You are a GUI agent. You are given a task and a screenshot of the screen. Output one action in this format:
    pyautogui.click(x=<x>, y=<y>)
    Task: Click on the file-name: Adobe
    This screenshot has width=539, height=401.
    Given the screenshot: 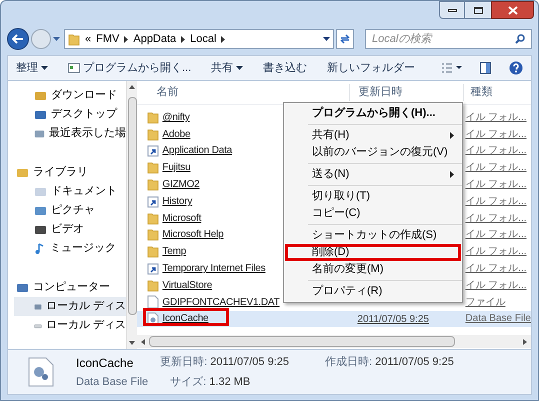 What is the action you would take?
    pyautogui.click(x=176, y=135)
    